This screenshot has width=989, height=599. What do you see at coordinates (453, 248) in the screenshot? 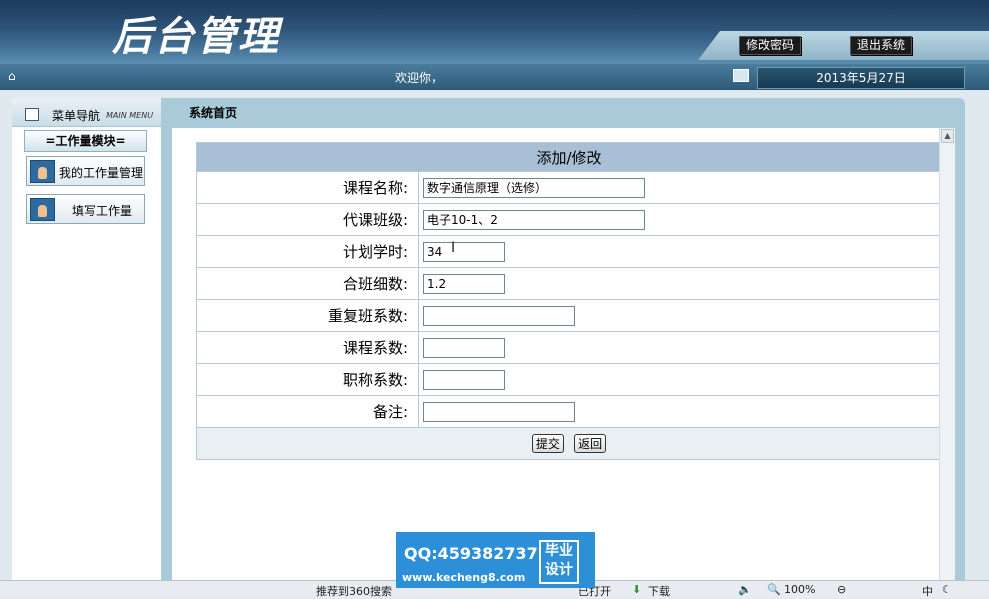
I see `text-cursor-icon: I` at bounding box center [453, 248].